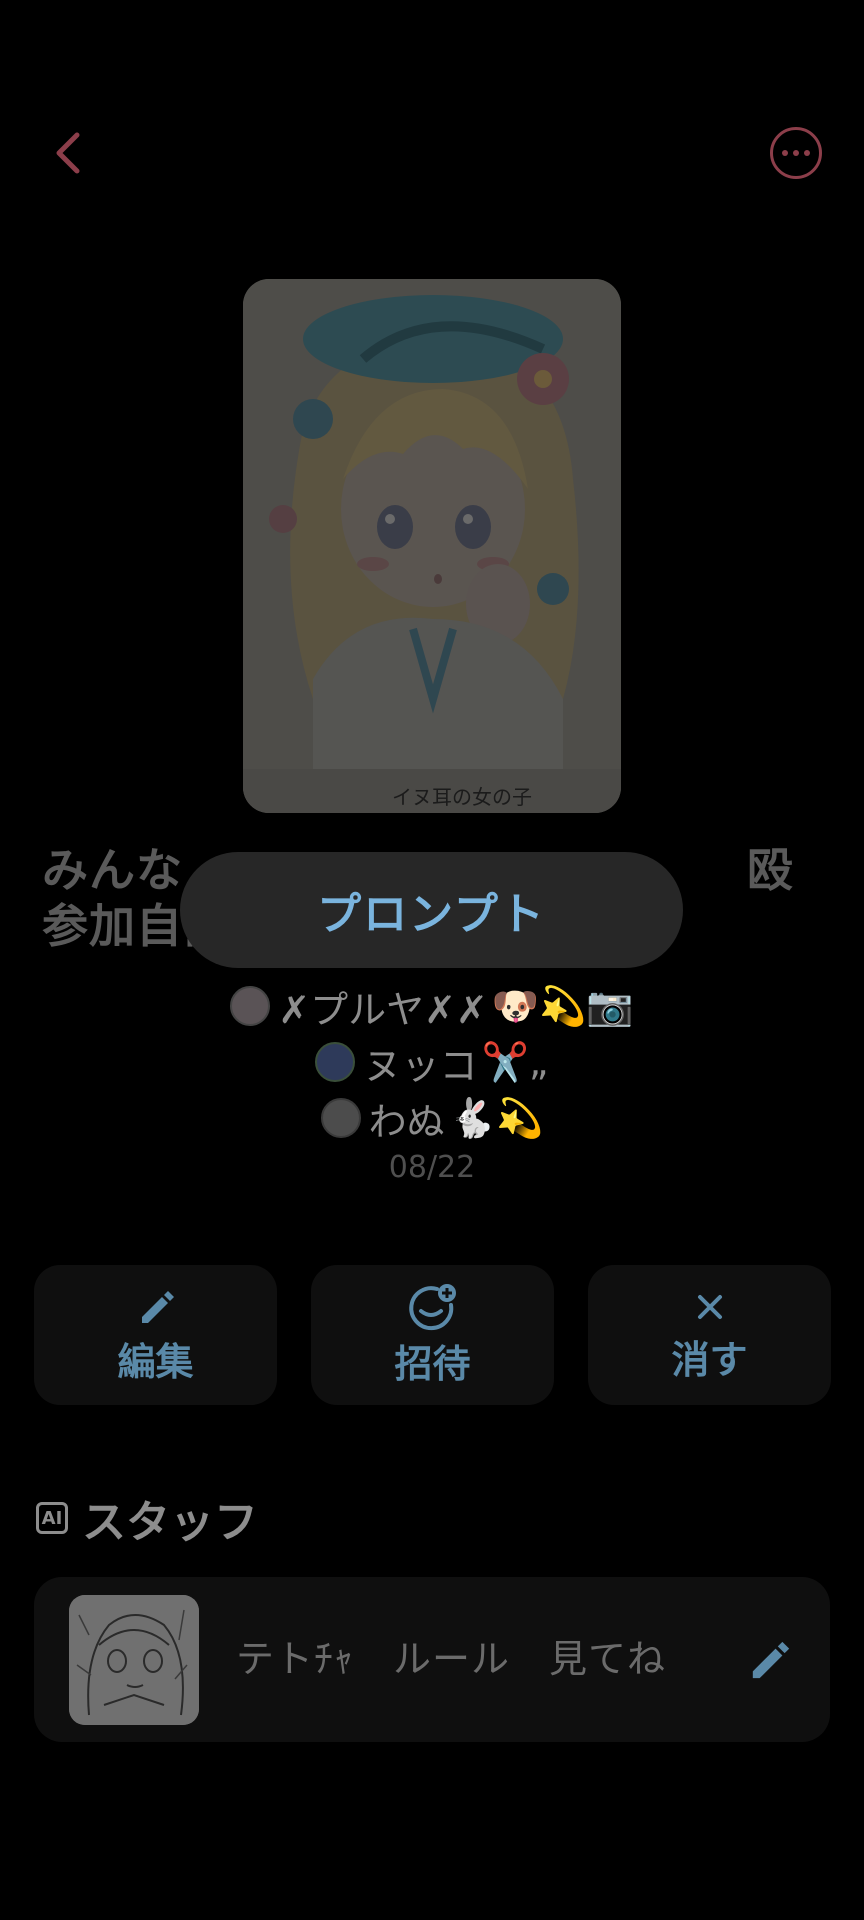 The width and height of the screenshot is (864, 1920). What do you see at coordinates (52, 1518) in the screenshot?
I see `ai-badge-icon: AI` at bounding box center [52, 1518].